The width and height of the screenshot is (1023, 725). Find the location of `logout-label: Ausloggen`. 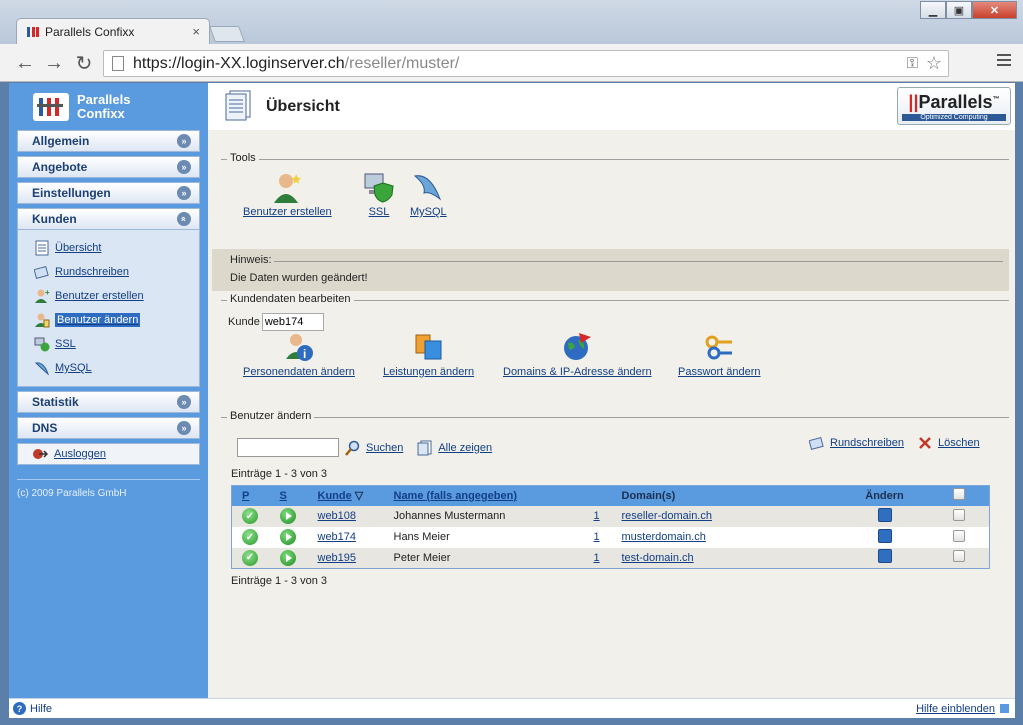

logout-label: Ausloggen is located at coordinates (80, 454).